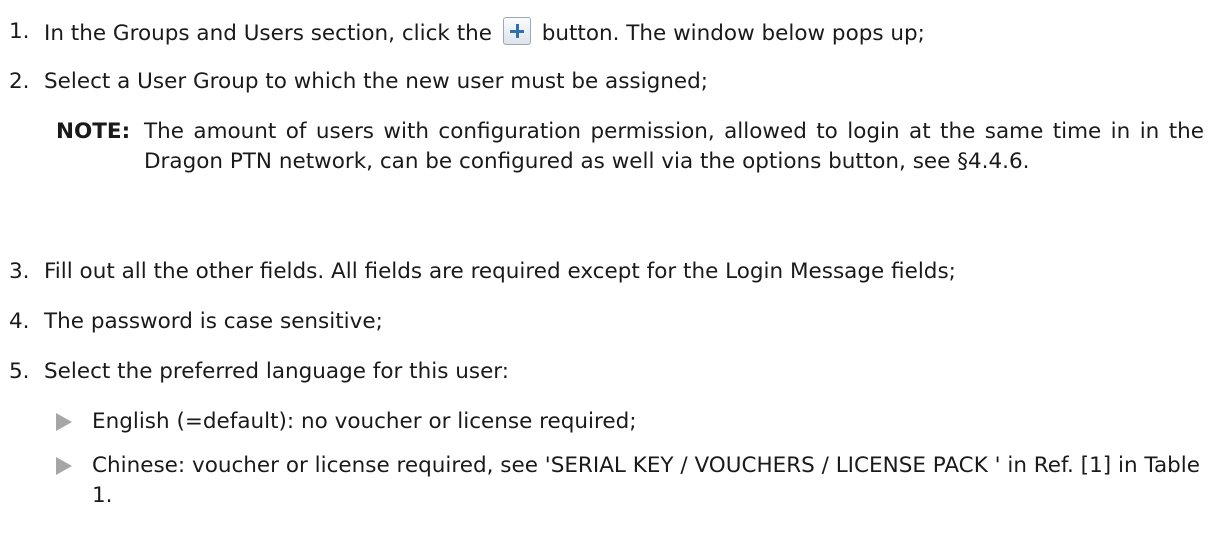 This screenshot has height=542, width=1231. I want to click on step-number: 5., so click(19, 371).